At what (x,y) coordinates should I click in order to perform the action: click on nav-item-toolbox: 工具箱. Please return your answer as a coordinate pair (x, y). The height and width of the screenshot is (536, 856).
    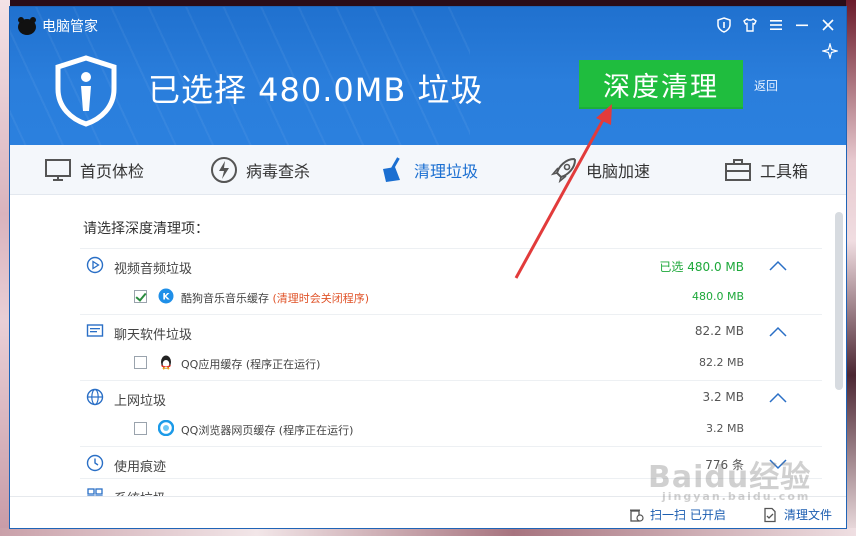
    Looking at the image, I should click on (766, 170).